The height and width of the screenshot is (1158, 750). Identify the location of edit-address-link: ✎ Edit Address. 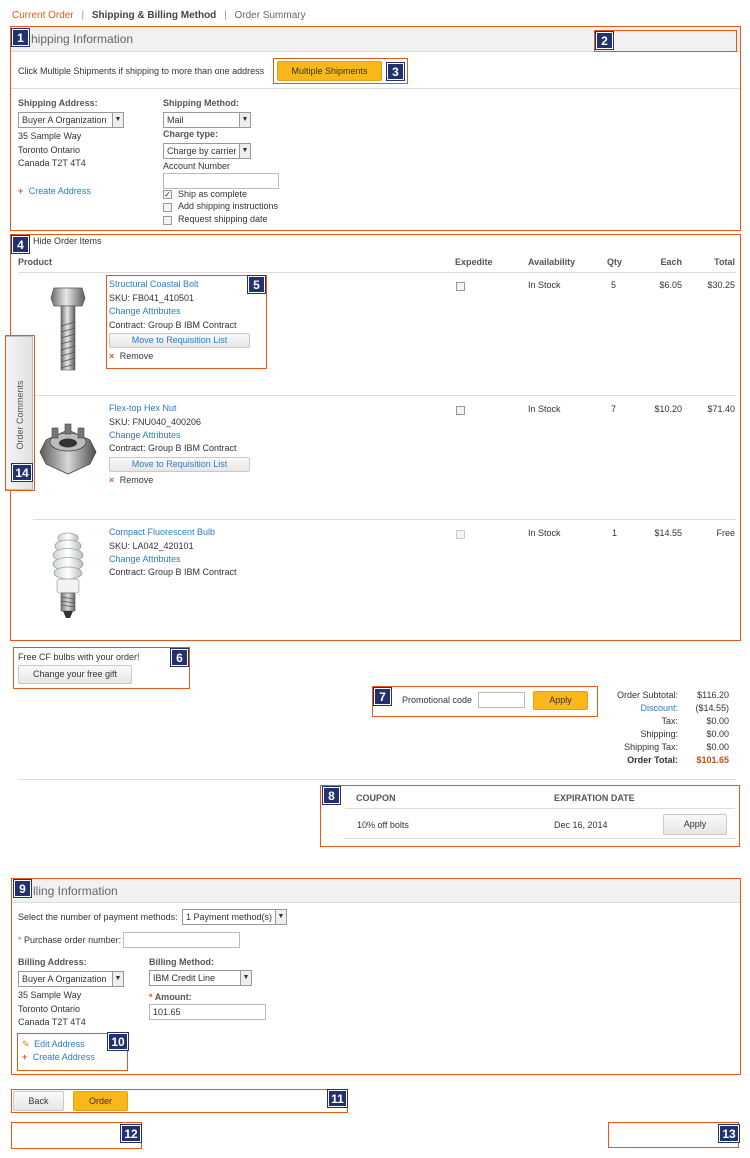
(53, 1044).